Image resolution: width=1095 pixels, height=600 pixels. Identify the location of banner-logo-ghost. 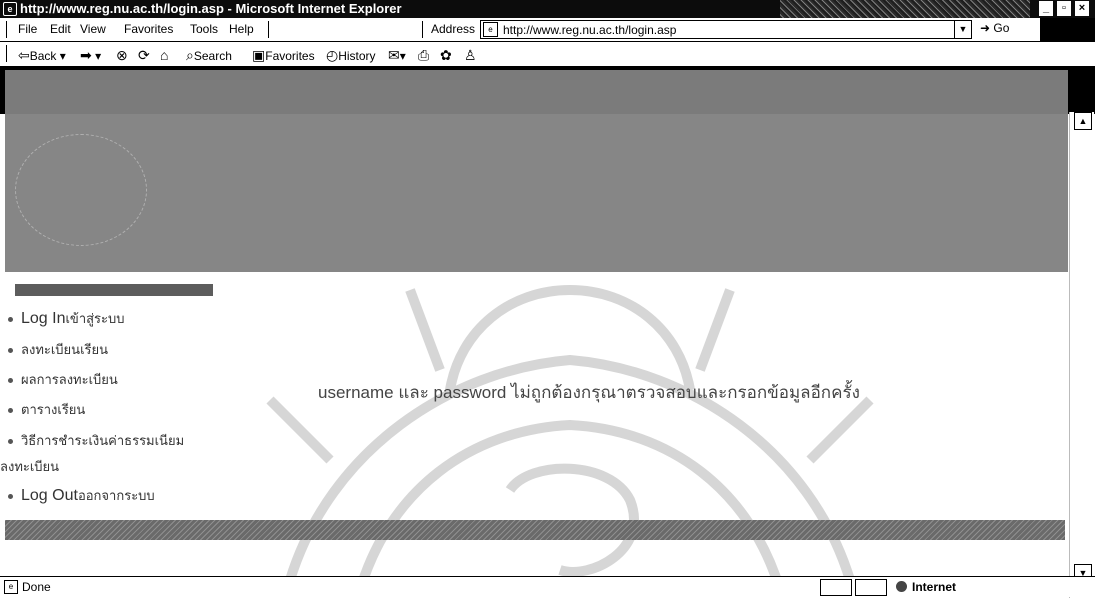
(81, 190).